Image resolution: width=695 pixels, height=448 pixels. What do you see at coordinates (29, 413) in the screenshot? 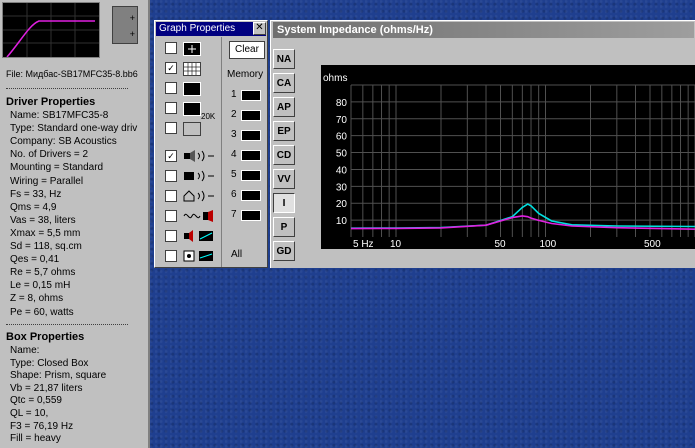
I see `box-property-line: QL = 10,` at bounding box center [29, 413].